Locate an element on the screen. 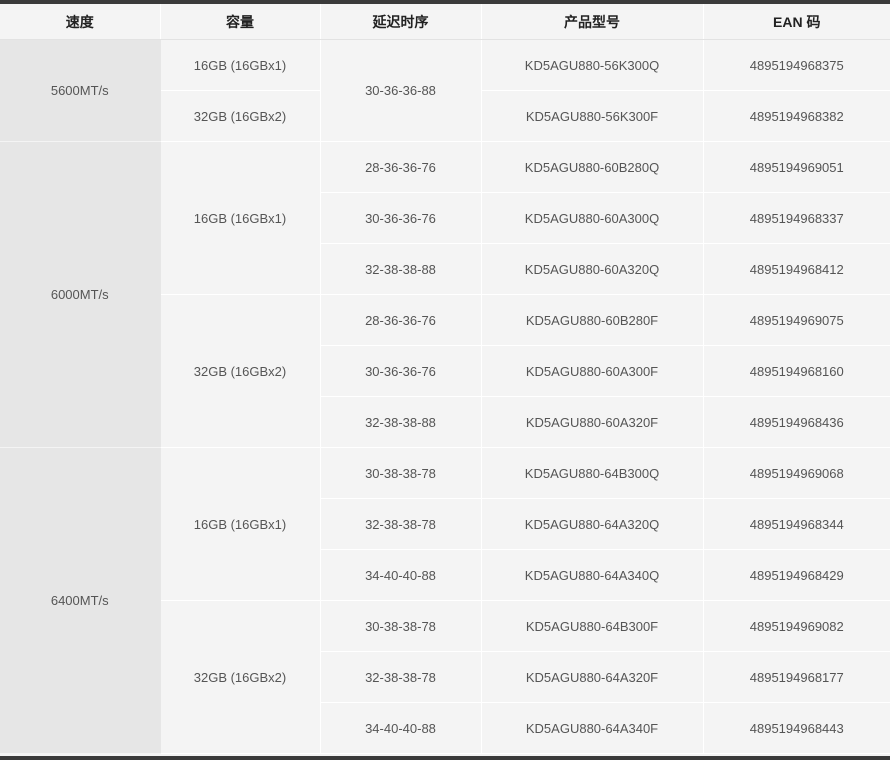  model-cell: KD5AGU880-60A300Q is located at coordinates (592, 218).